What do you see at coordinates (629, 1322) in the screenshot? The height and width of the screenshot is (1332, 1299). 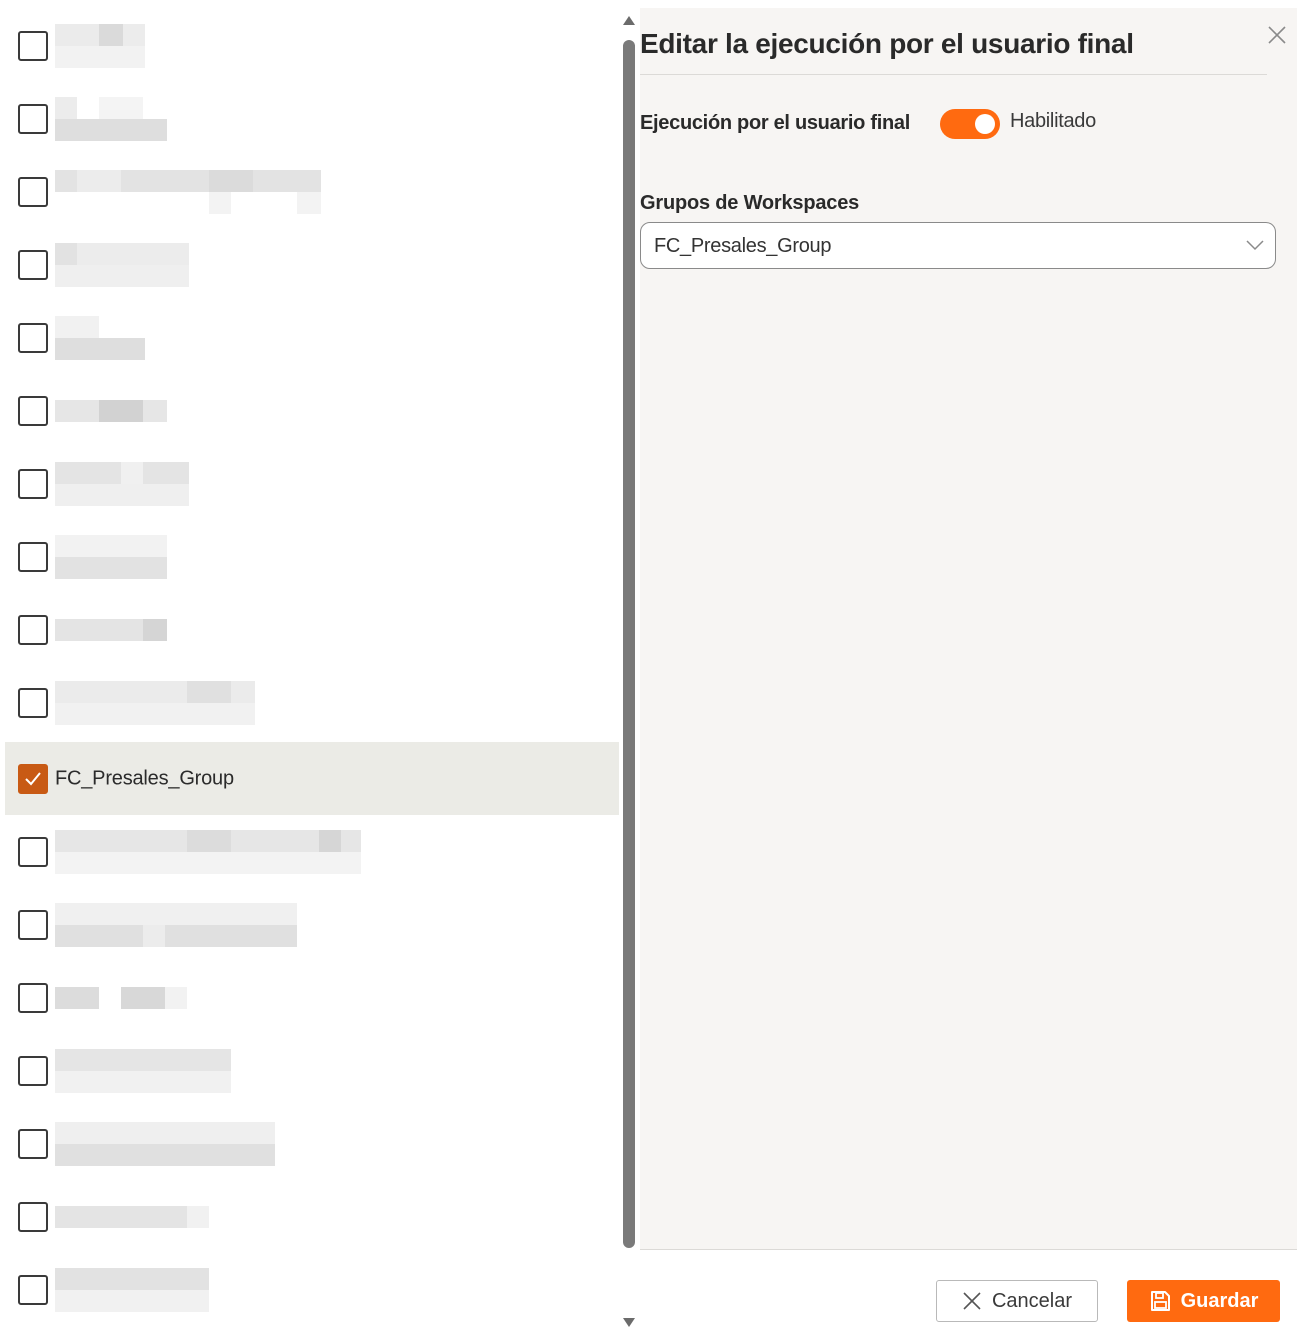 I see `scroll-down-arrow` at bounding box center [629, 1322].